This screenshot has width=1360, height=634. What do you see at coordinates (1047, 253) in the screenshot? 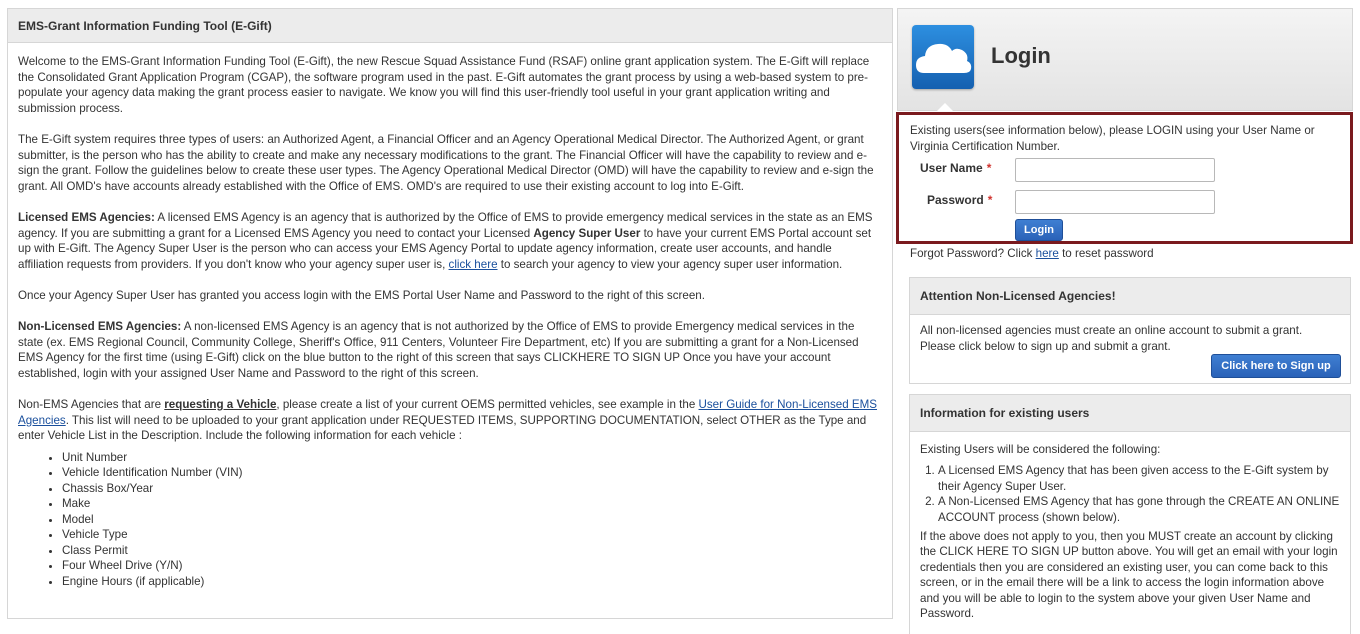
I see `reset-password-link: here` at bounding box center [1047, 253].